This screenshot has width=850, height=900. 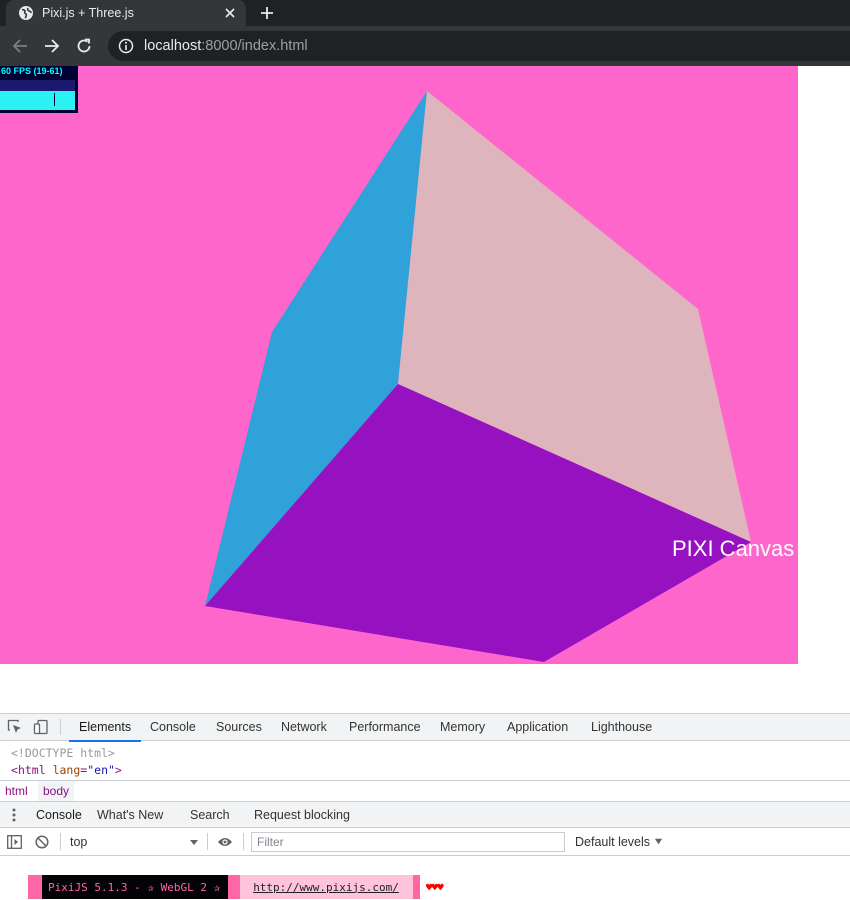 What do you see at coordinates (88, 13) in the screenshot?
I see `tab-title: Pixi.js + Three.js` at bounding box center [88, 13].